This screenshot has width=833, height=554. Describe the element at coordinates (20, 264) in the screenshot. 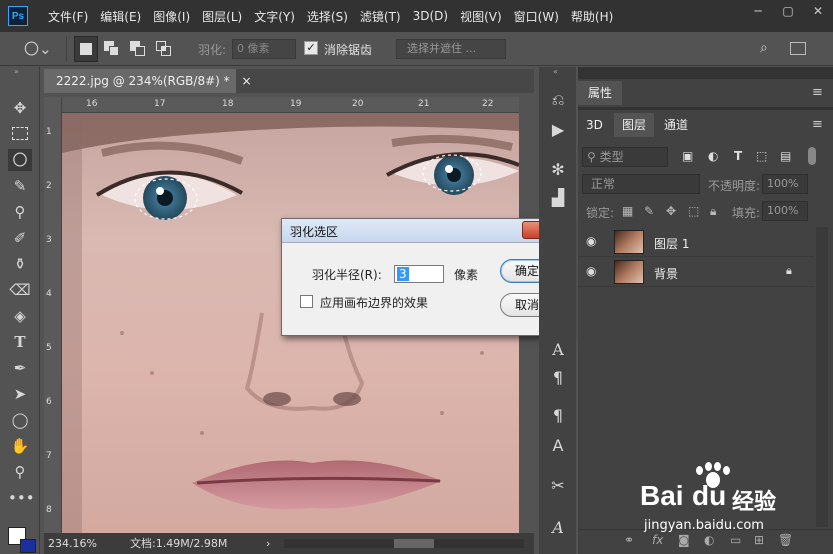

I see `stamp-tool-icon: ⚱` at that location.